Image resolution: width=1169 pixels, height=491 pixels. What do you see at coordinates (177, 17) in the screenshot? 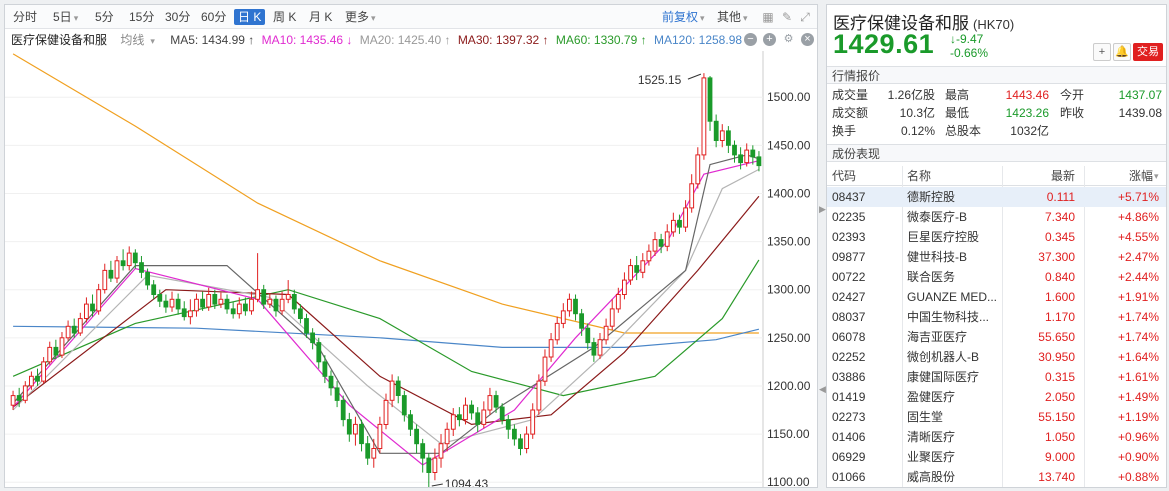
I see `period-tab-30min: 30分` at bounding box center [177, 17].